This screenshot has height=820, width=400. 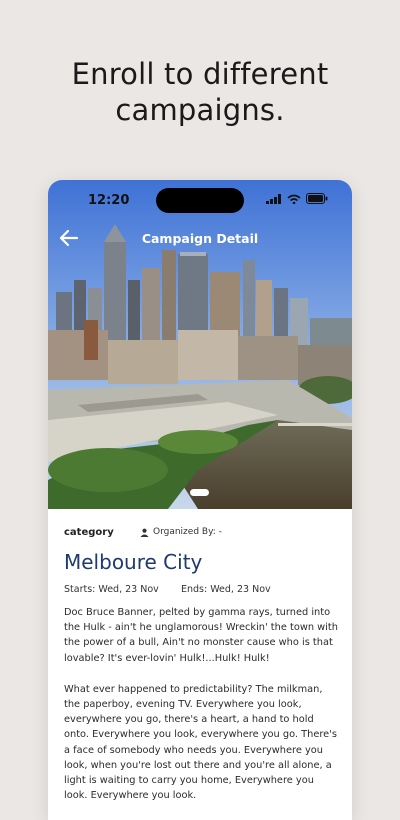 I want to click on carousel-indicator, so click(x=199, y=492).